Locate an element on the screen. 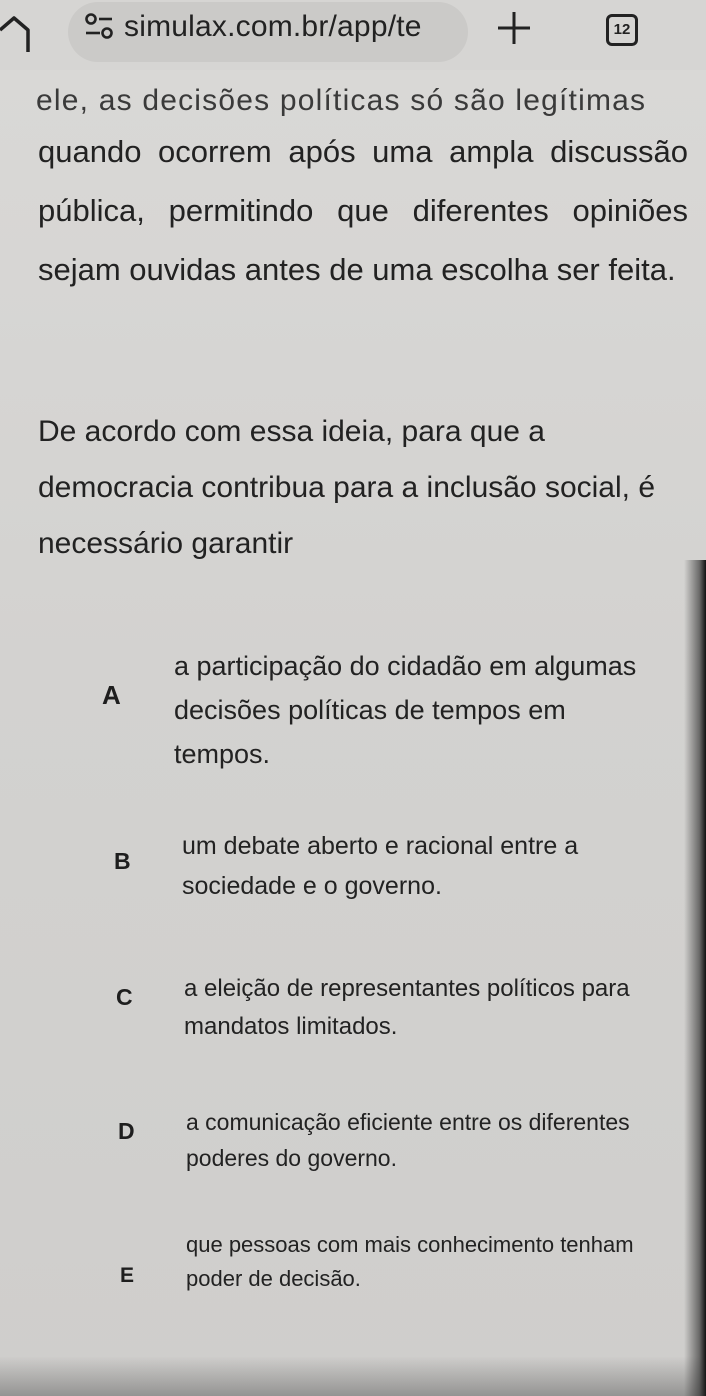 The height and width of the screenshot is (1396, 706). option-letter: D is located at coordinates (126, 1131).